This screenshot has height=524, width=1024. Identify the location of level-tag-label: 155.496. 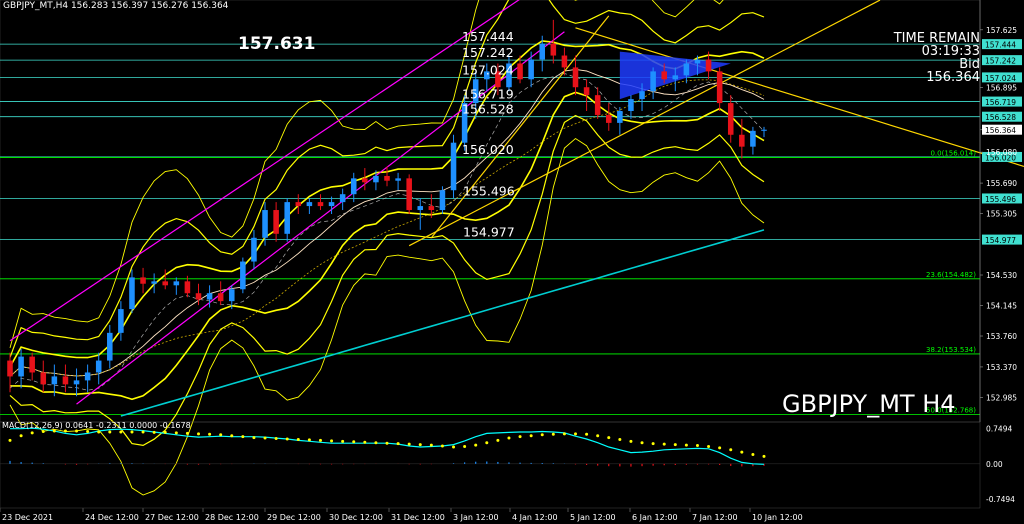
(1000, 199).